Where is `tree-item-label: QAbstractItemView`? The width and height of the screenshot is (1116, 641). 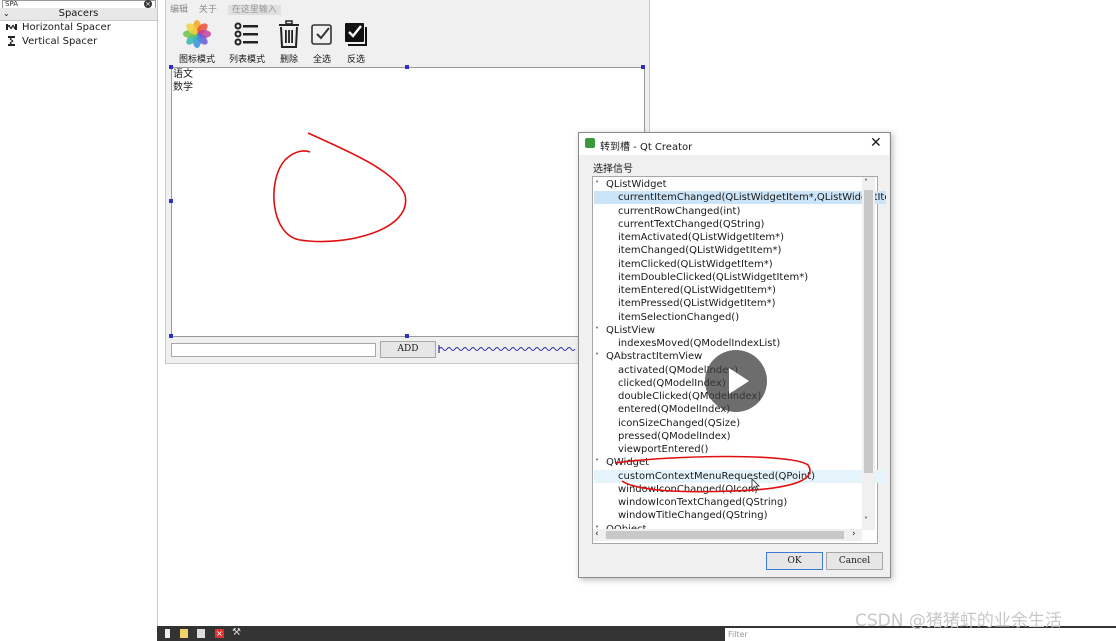
tree-item-label: QAbstractItemView is located at coordinates (654, 357).